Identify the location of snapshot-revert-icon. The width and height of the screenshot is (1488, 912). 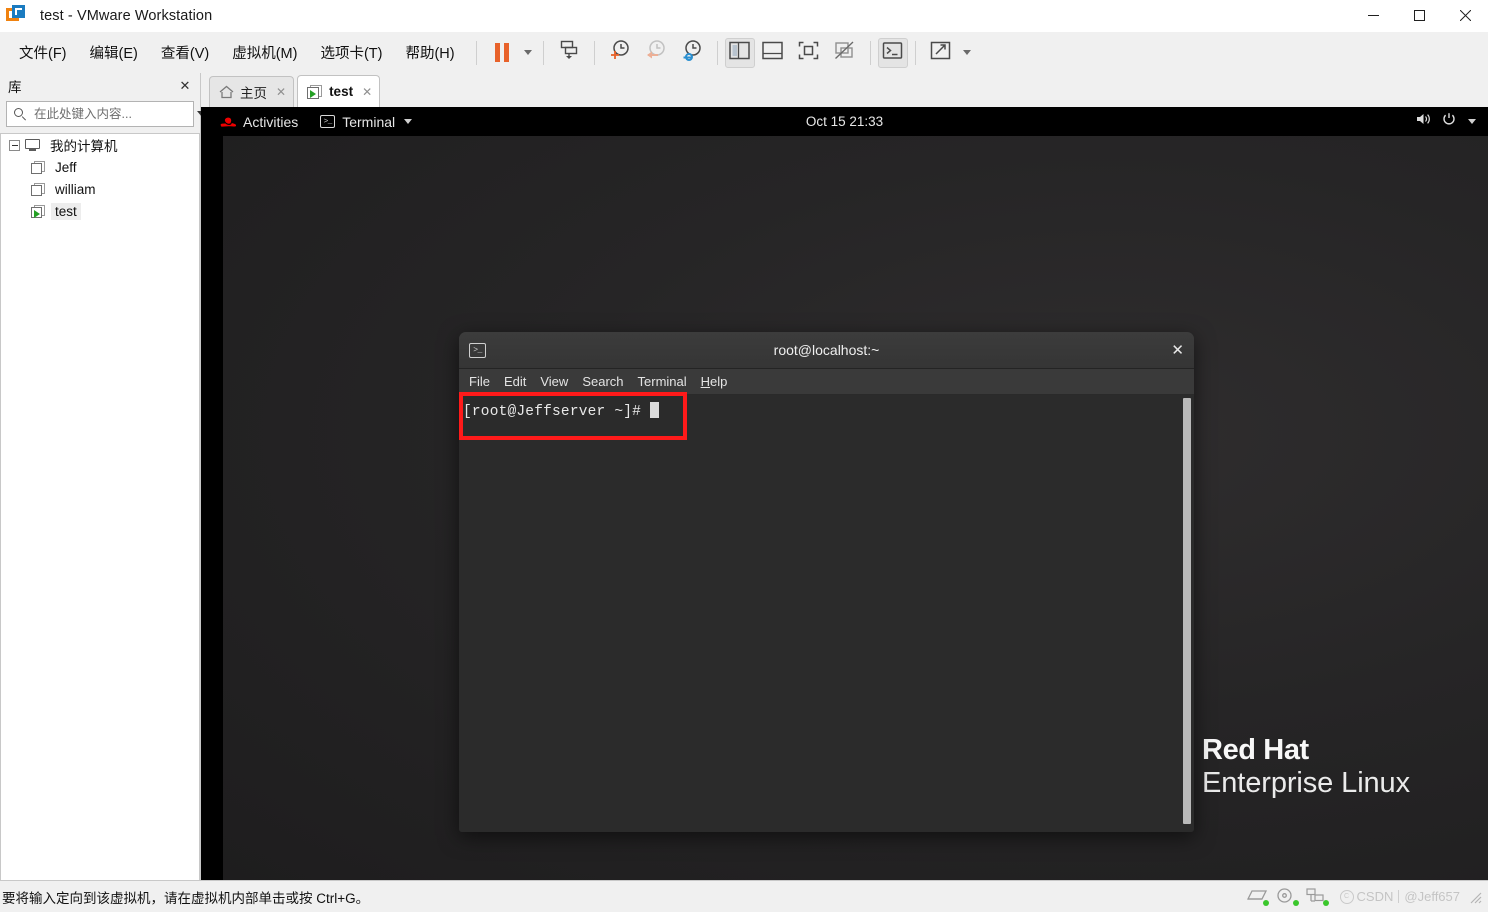
(656, 52).